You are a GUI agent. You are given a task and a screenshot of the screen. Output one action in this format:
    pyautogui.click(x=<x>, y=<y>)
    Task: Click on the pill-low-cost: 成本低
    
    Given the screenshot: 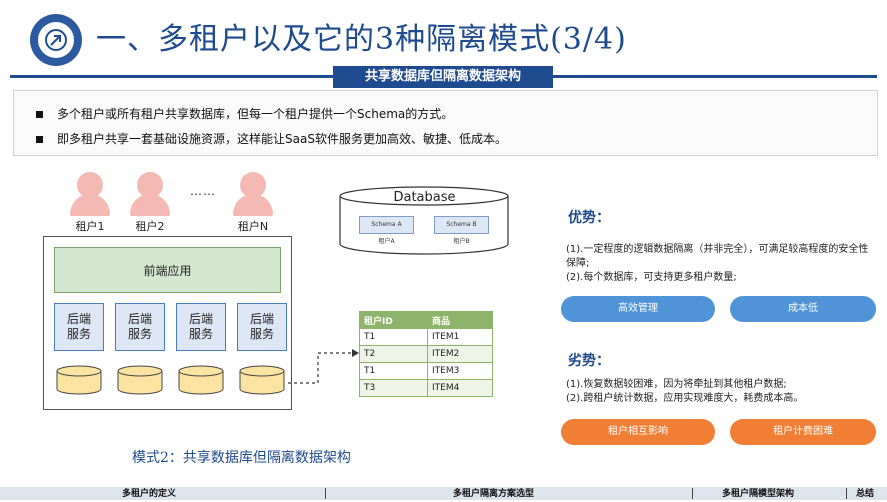 What is the action you would take?
    pyautogui.click(x=803, y=309)
    